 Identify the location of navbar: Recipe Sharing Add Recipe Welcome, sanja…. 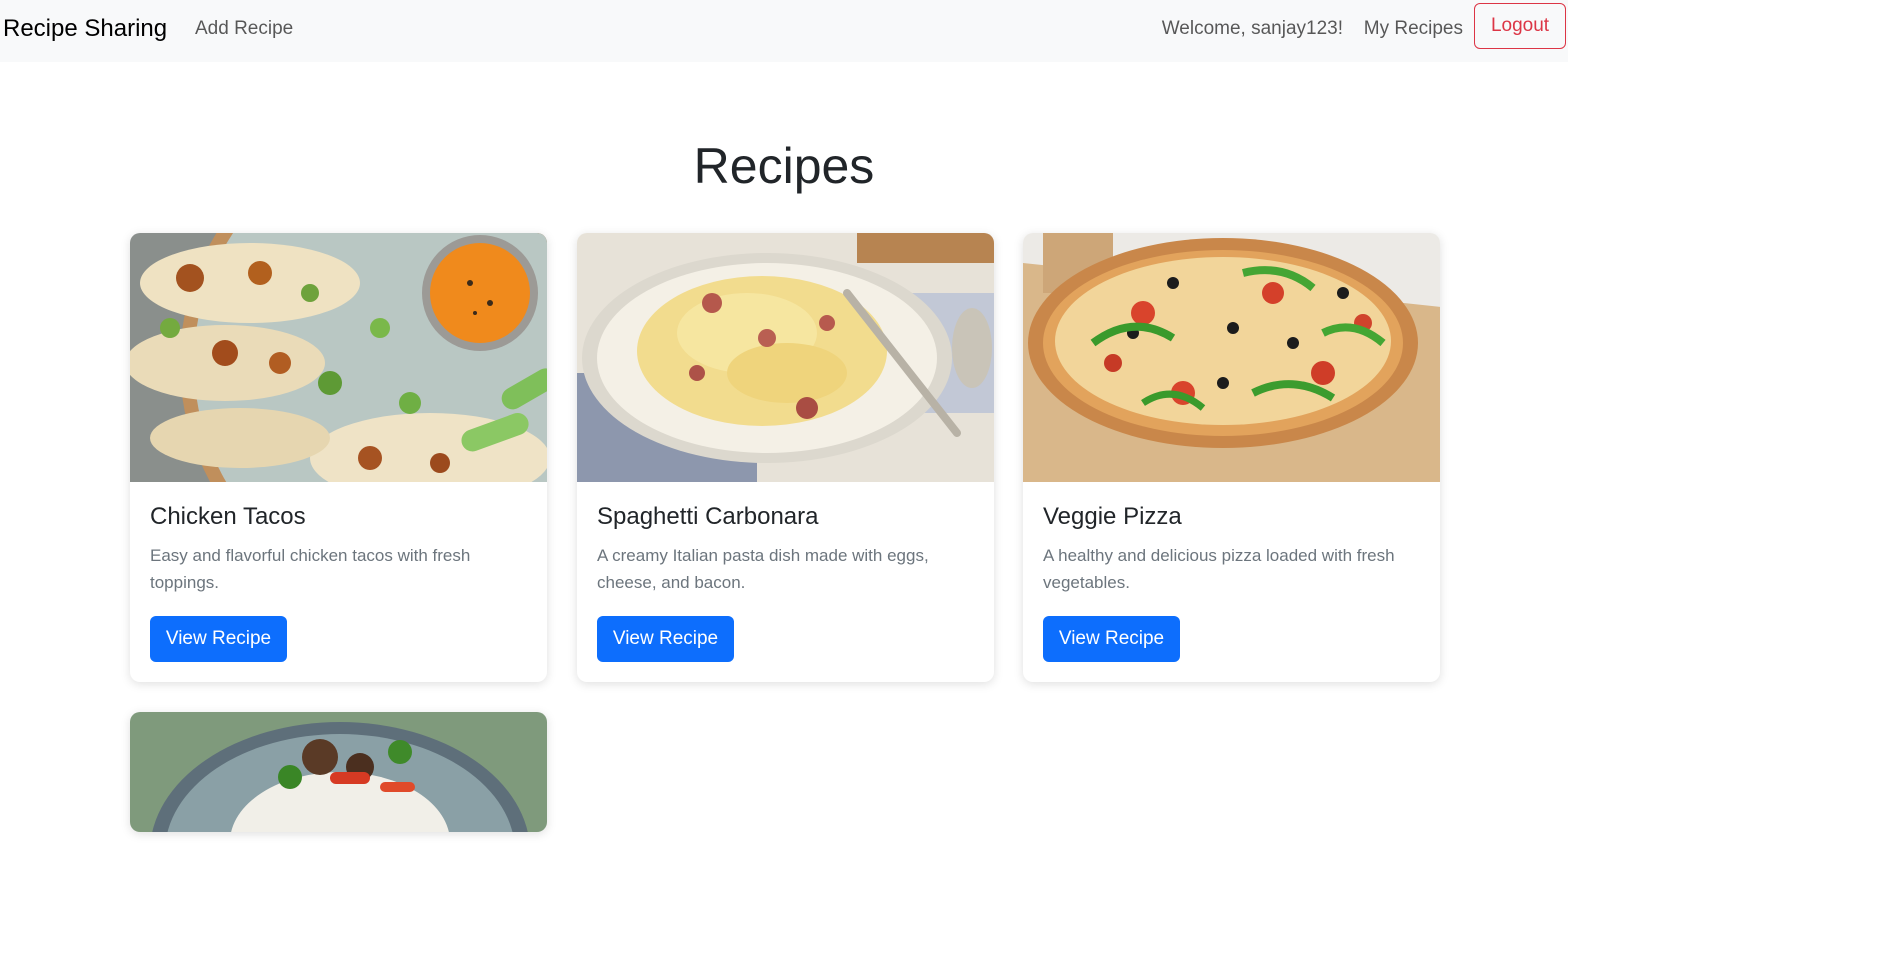
(784, 31).